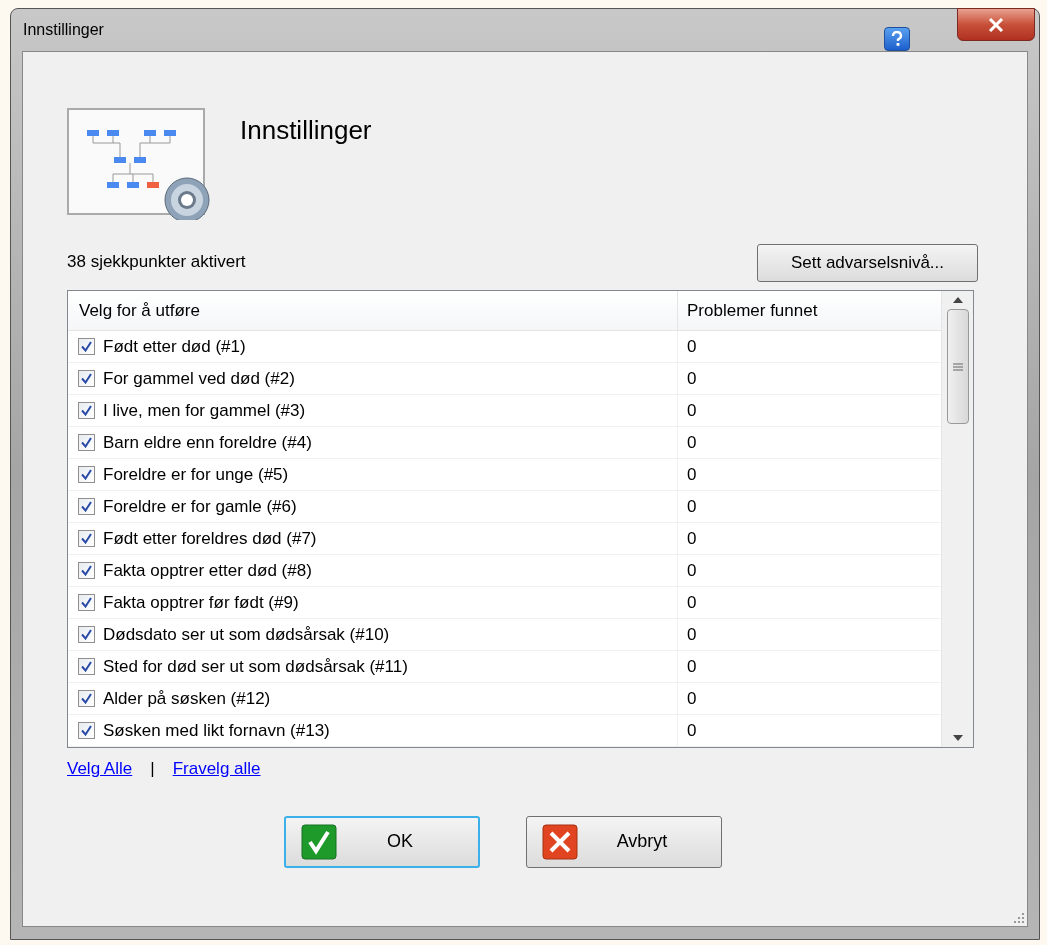 This screenshot has width=1047, height=945. Describe the element at coordinates (199, 378) in the screenshot. I see `checkpoint-label: For gammel ved død (#2)` at that location.